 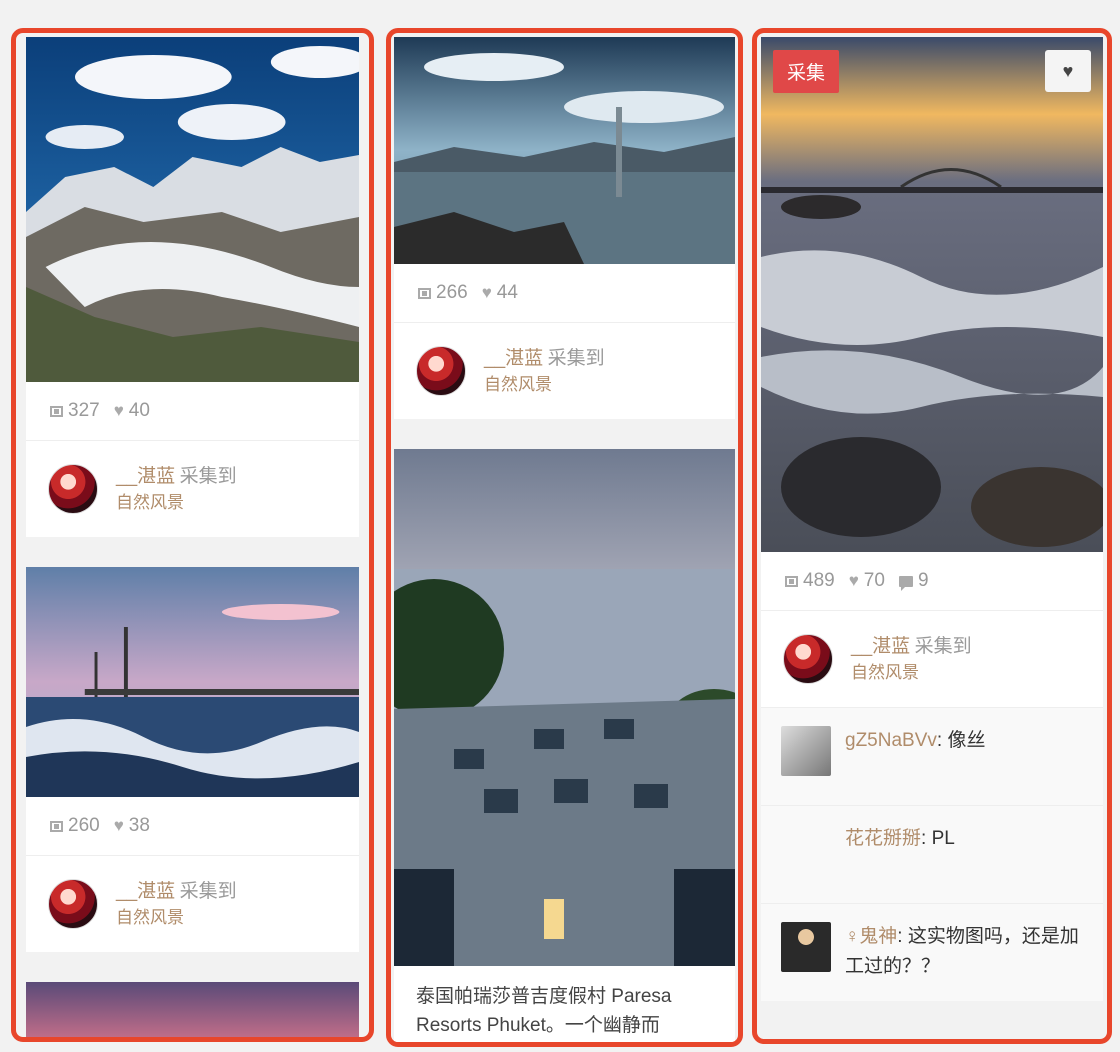 I want to click on like-count: ♥ 40, so click(x=132, y=411).